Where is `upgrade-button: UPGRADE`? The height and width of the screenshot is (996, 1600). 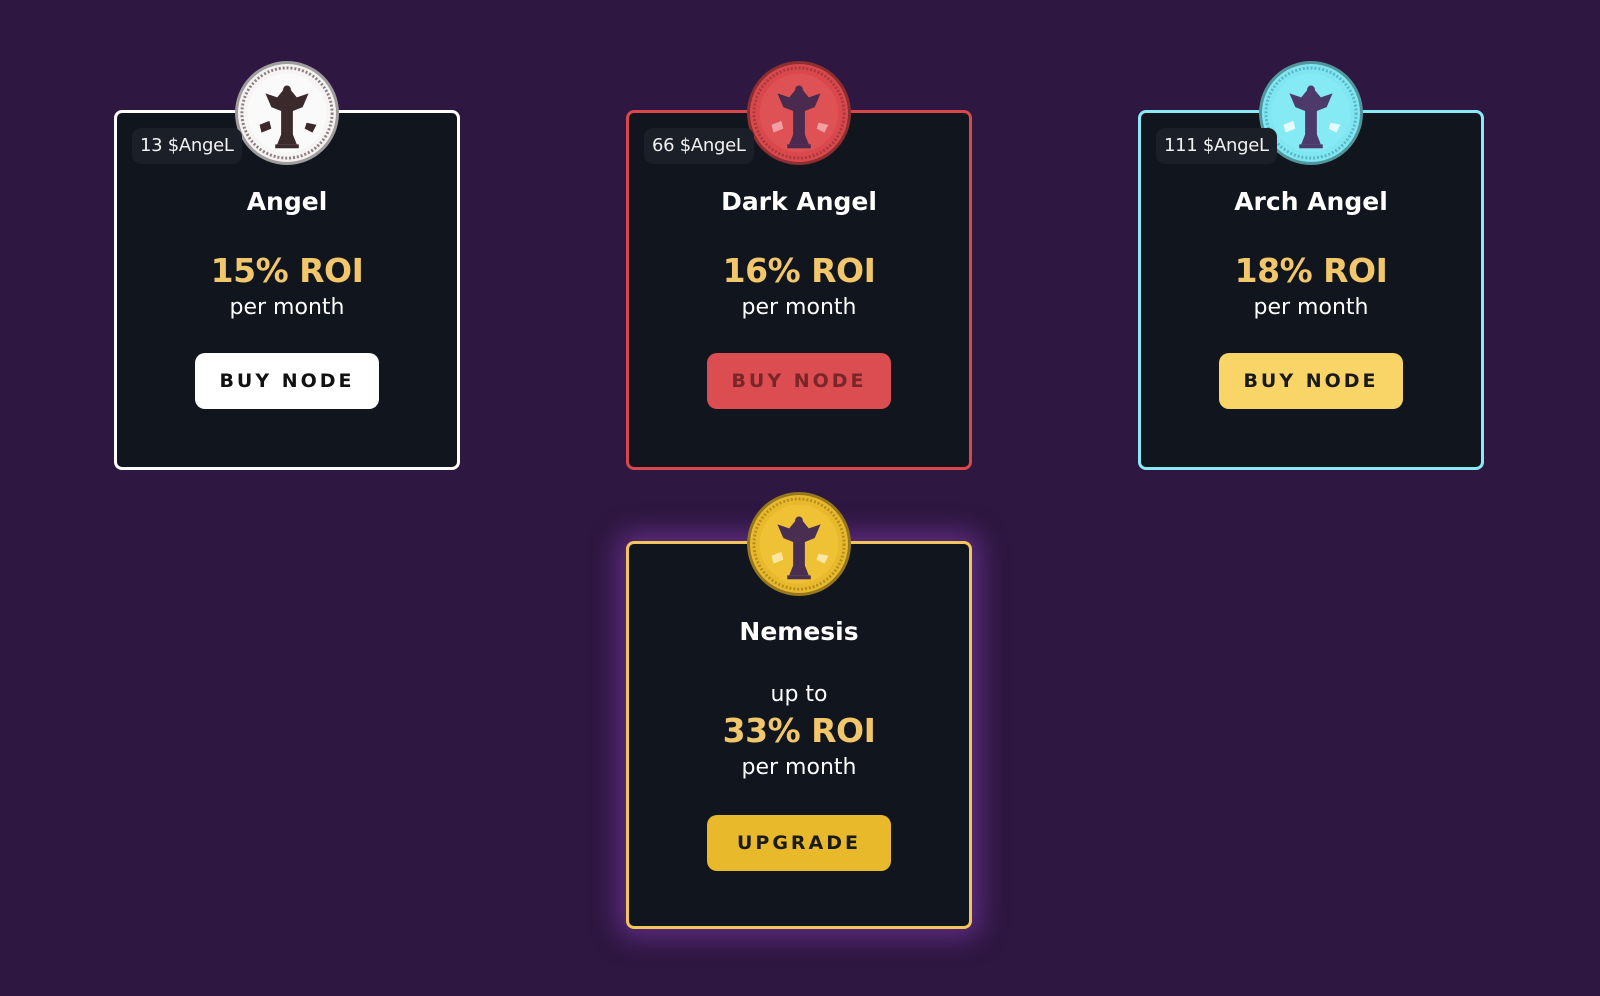 upgrade-button: UPGRADE is located at coordinates (799, 843).